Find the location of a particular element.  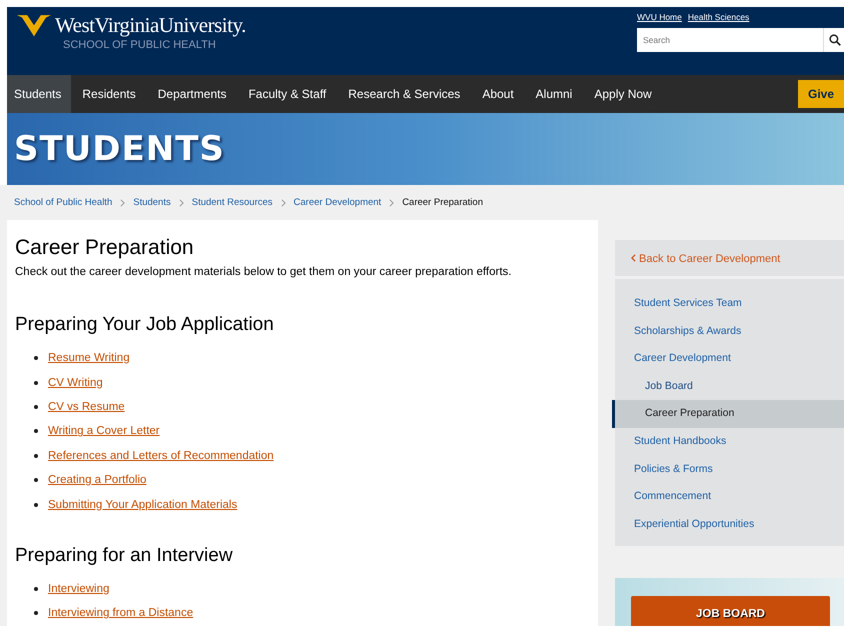

resource-link: Writing a Cover Letter is located at coordinates (104, 431).